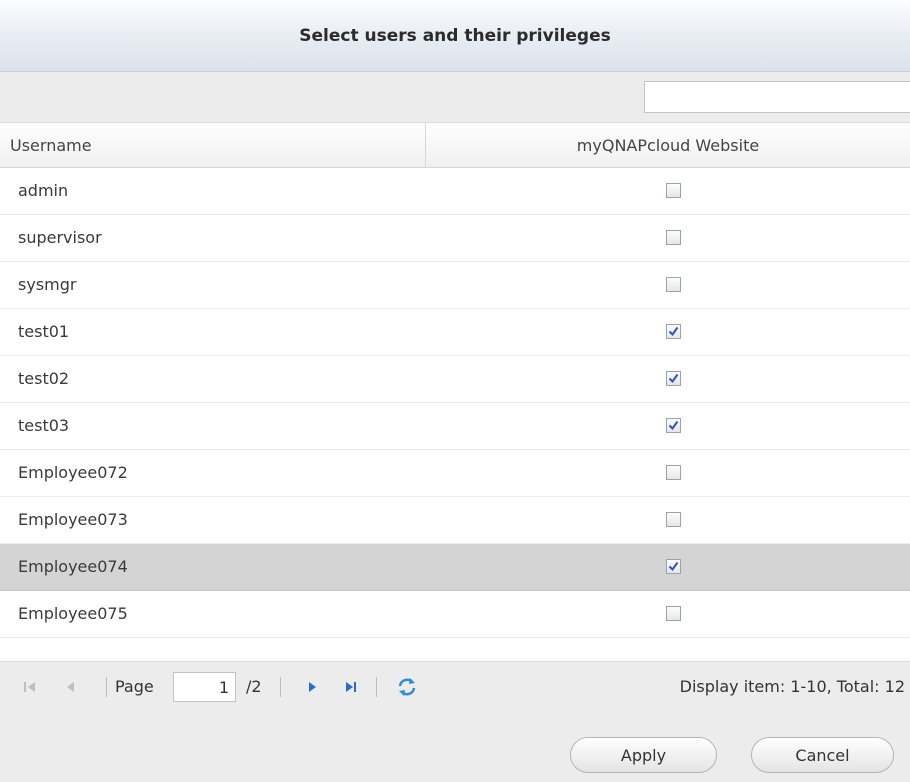 The width and height of the screenshot is (910, 782). Describe the element at coordinates (455, 473) in the screenshot. I see `table-row: Employee072` at that location.